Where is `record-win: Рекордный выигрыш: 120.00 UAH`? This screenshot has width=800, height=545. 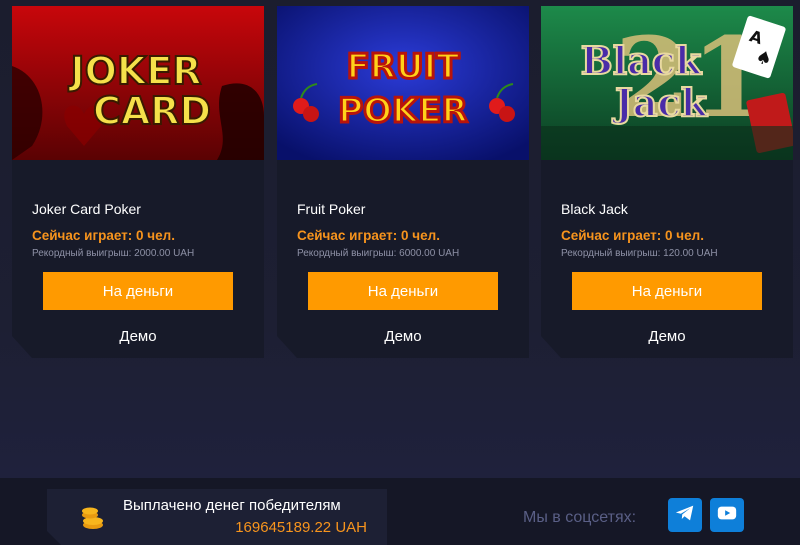
record-win: Рекордный выигрыш: 120.00 UAH is located at coordinates (639, 253).